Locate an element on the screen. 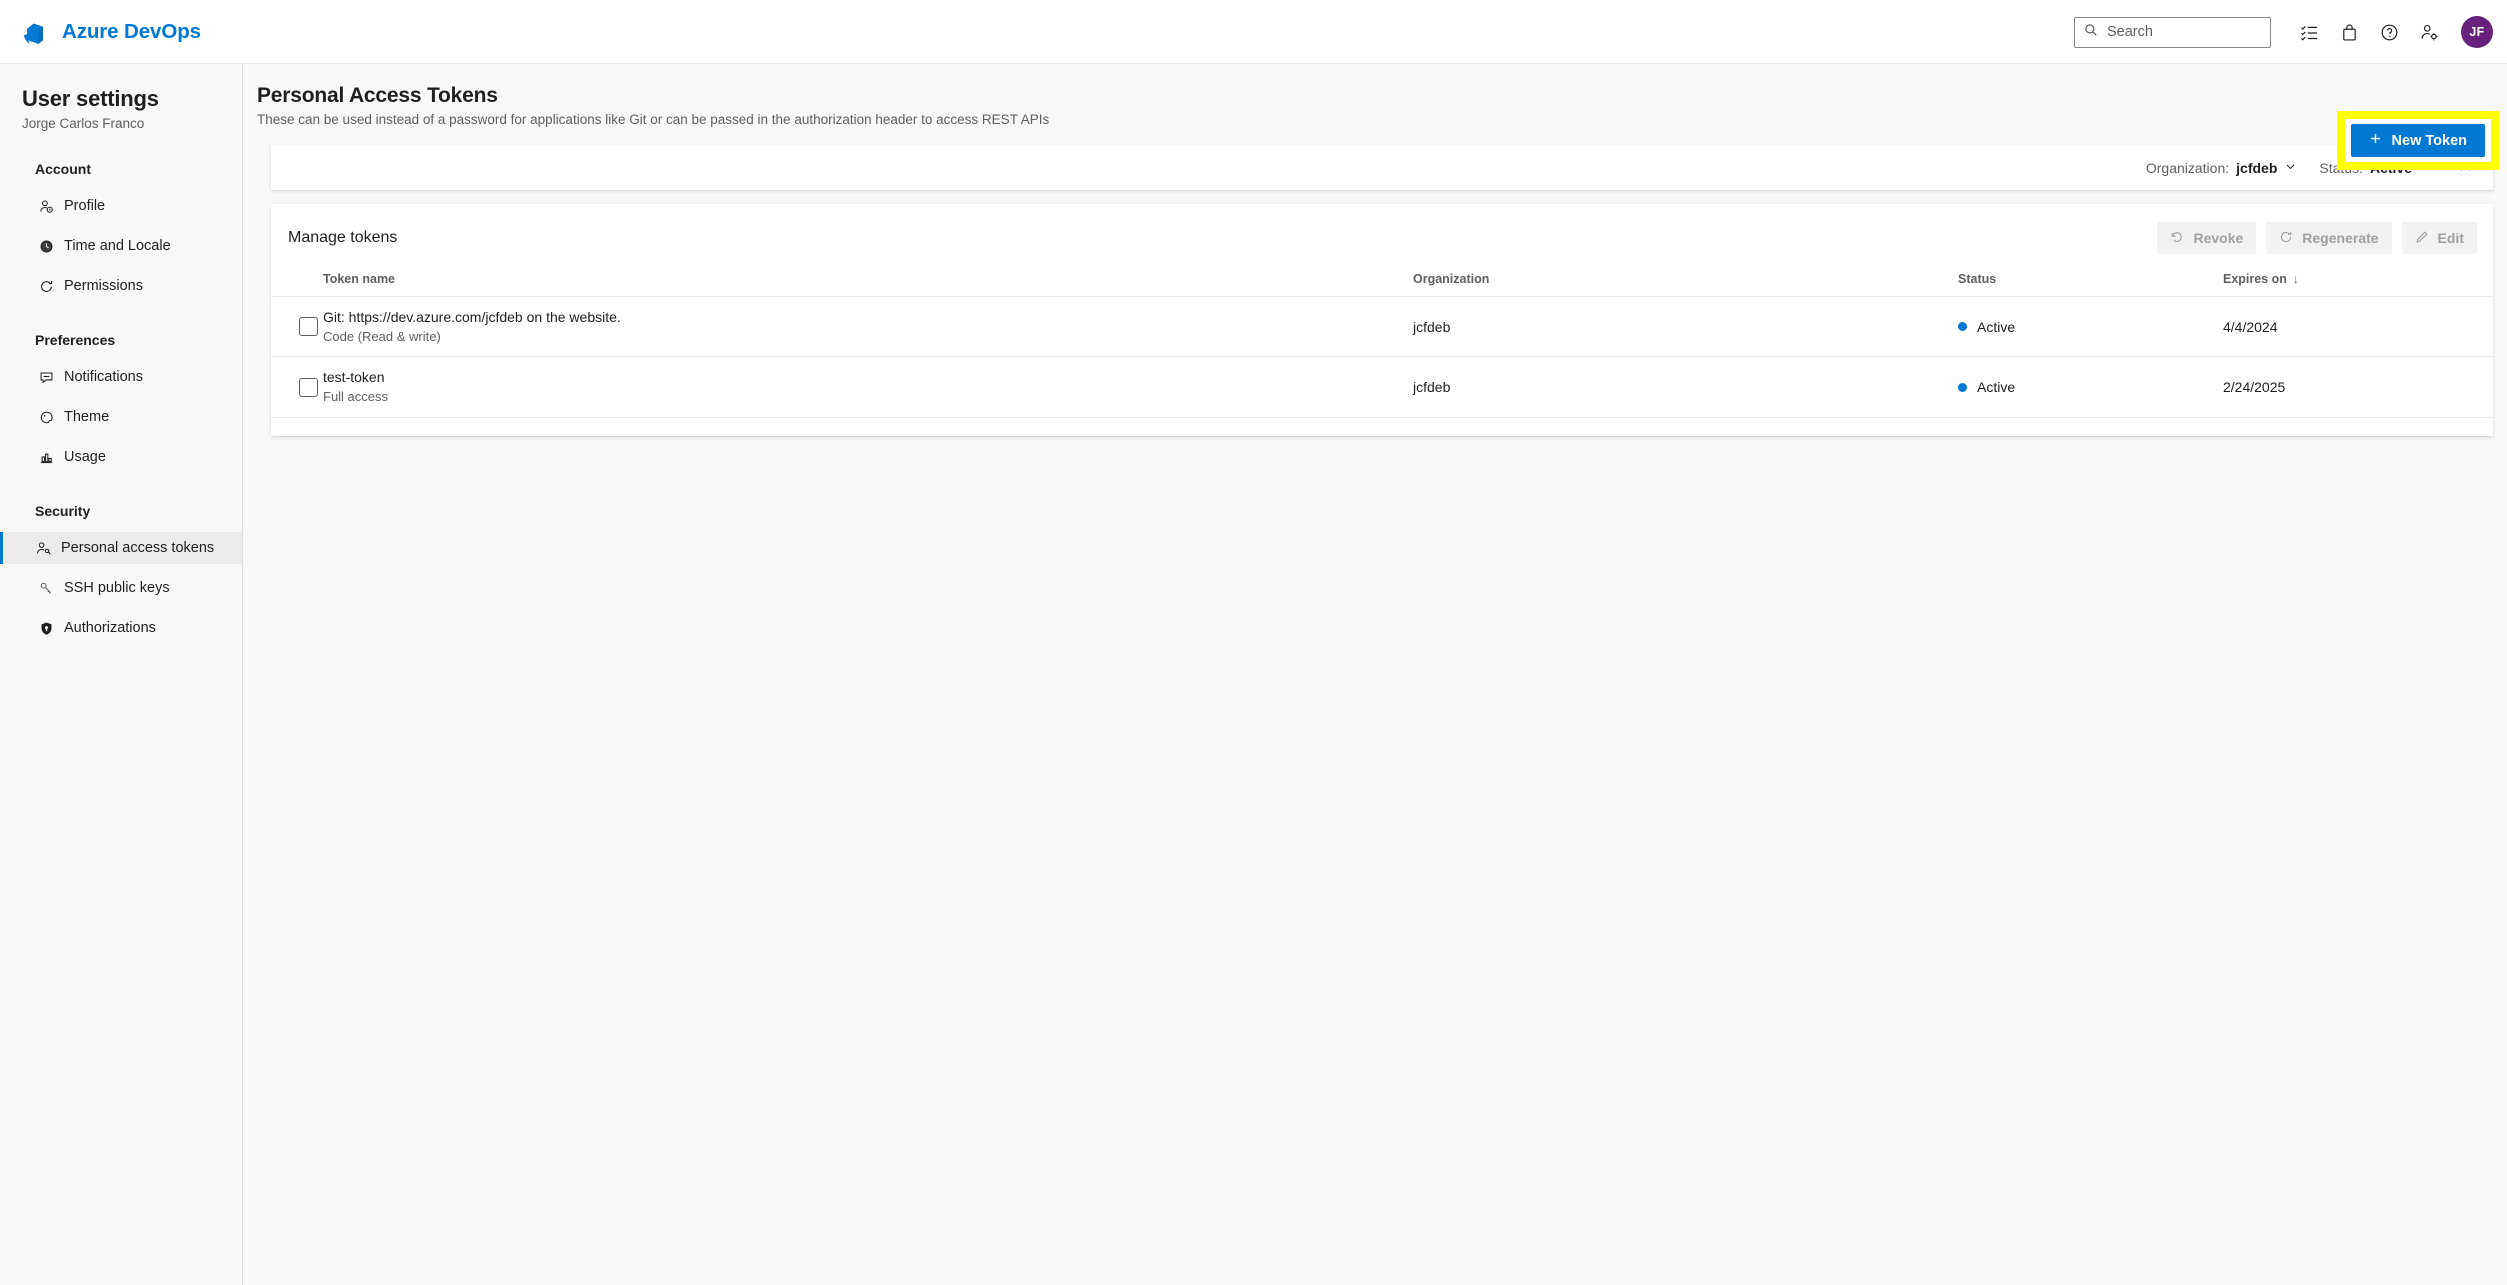 This screenshot has height=1285, width=2507. undo-icon is located at coordinates (2177, 238).